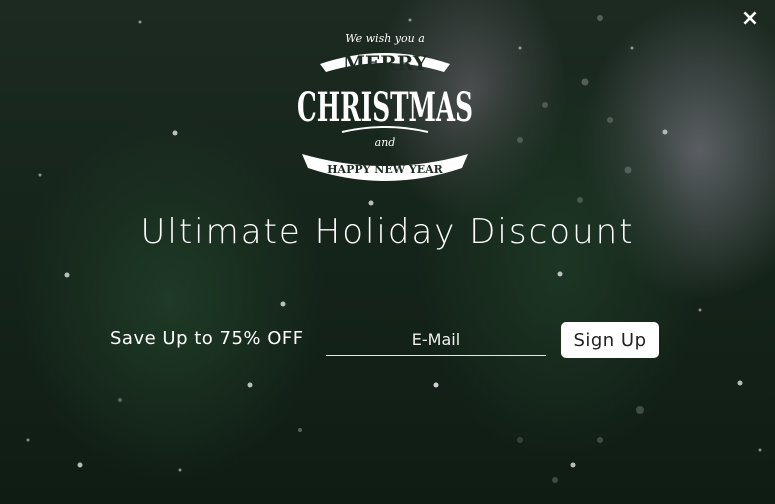 This screenshot has height=504, width=775. What do you see at coordinates (387, 232) in the screenshot?
I see `headline: Ultimate Holiday Discount` at bounding box center [387, 232].